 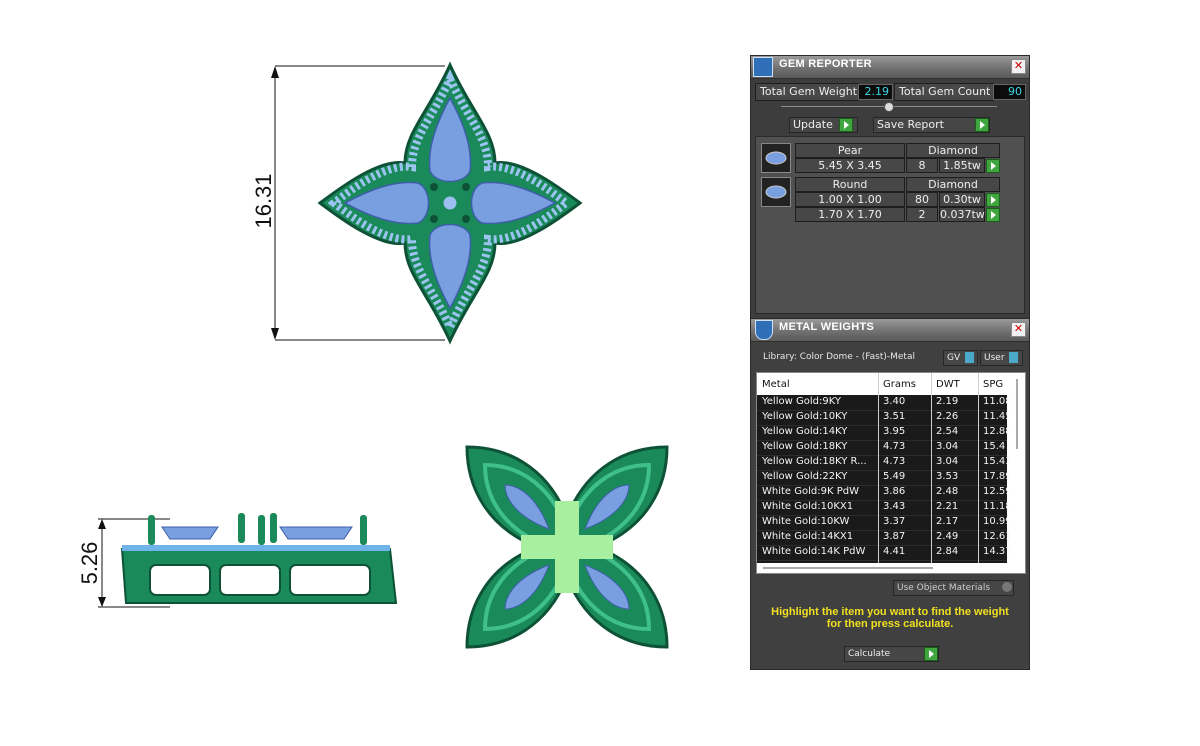 What do you see at coordinates (850, 199) in the screenshot?
I see `gem-size-cell: 1.00 X 1.00` at bounding box center [850, 199].